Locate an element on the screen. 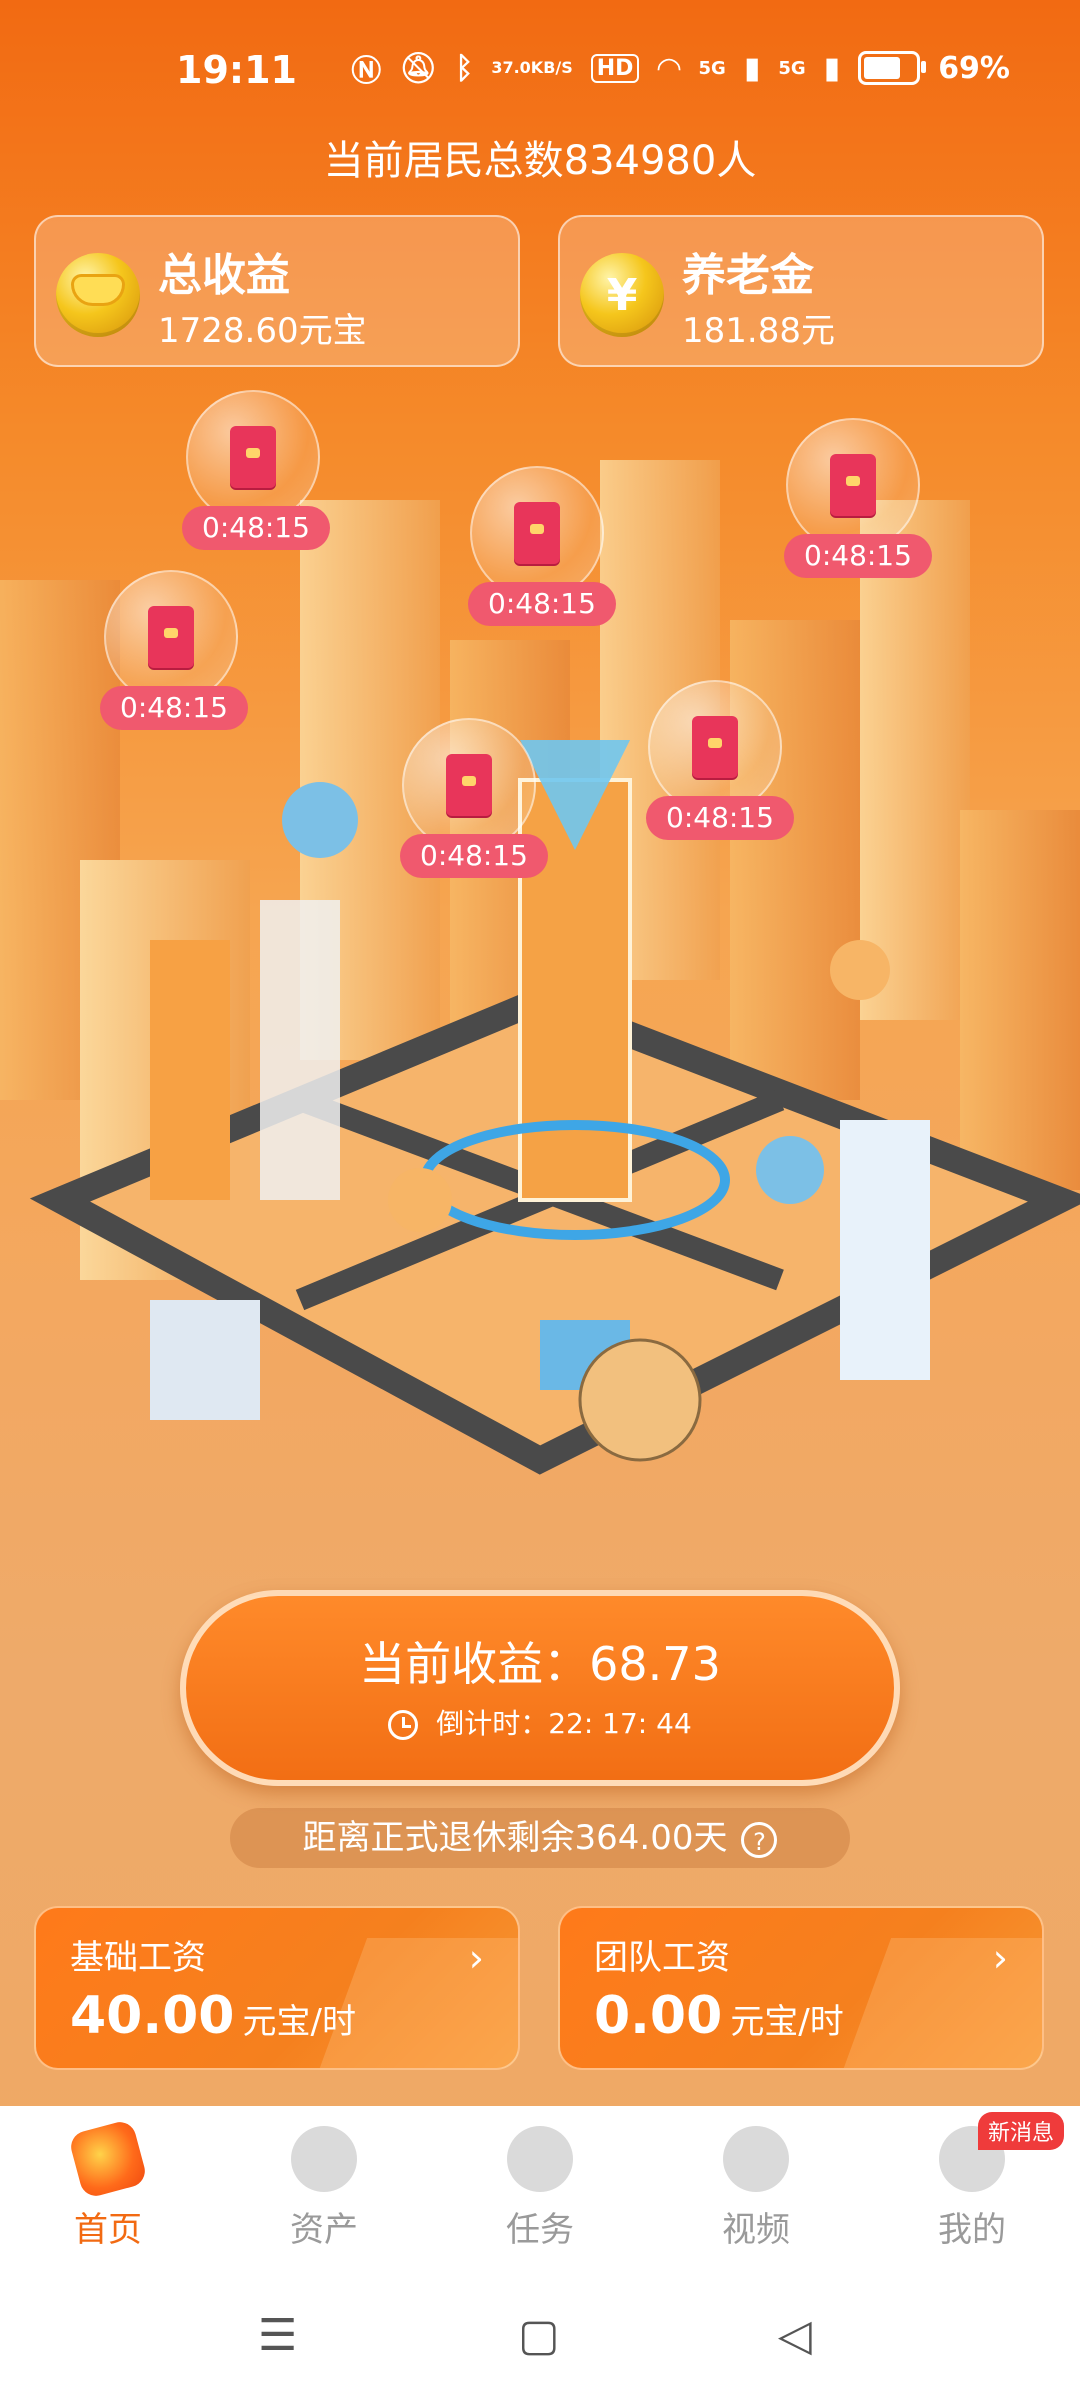 The width and height of the screenshot is (1080, 2400). current-earnings-button: 当前收益：68.73 倒计时：22: 17: 44 is located at coordinates (540, 1688).